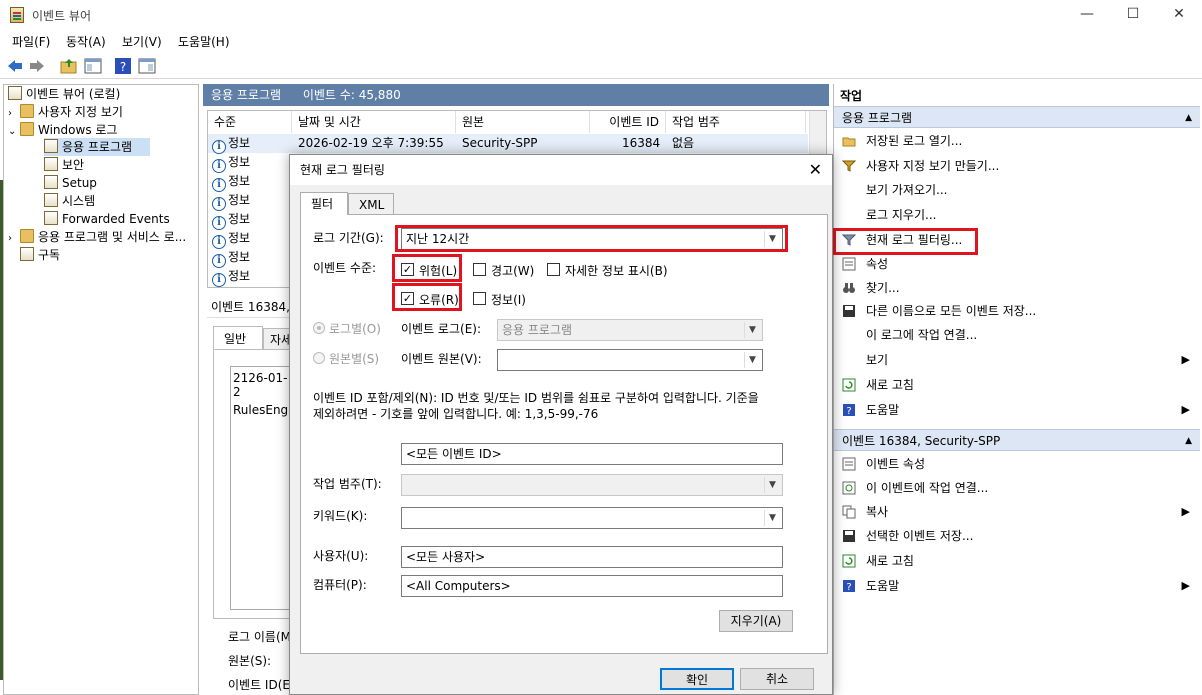 This screenshot has width=1202, height=695. I want to click on column-level: 수준, so click(250, 122).